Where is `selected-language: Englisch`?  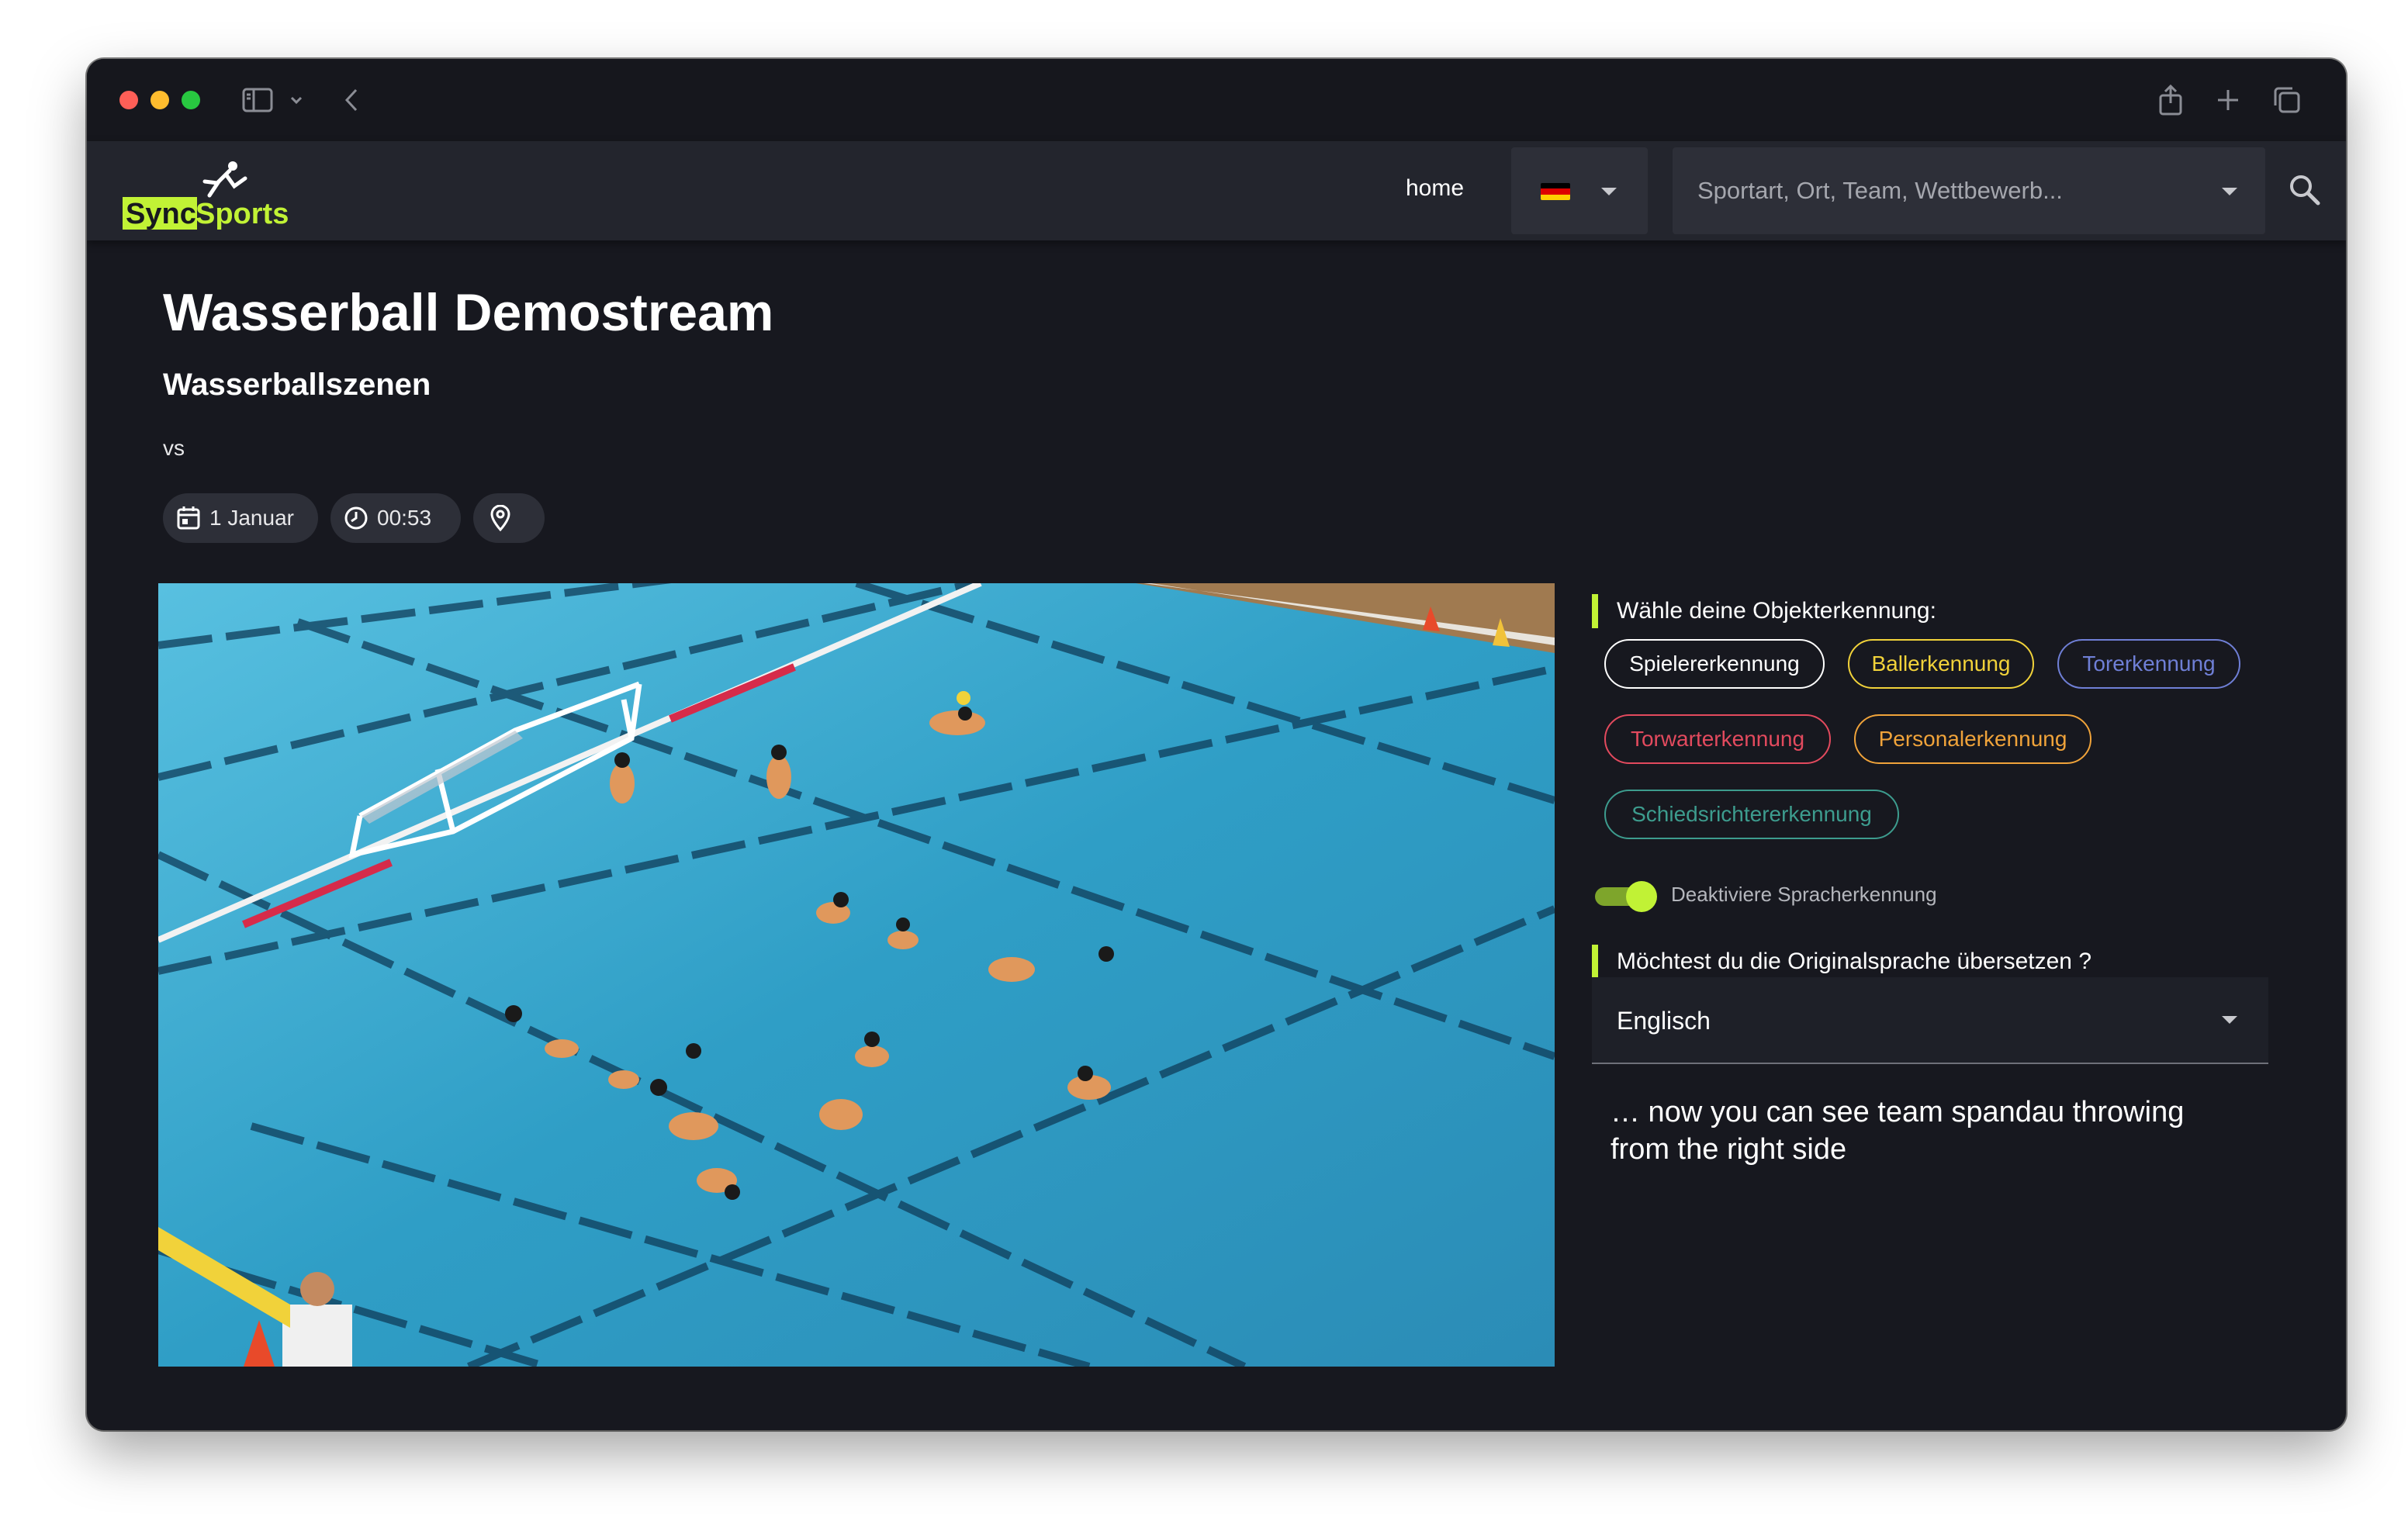 selected-language: Englisch is located at coordinates (1664, 1021).